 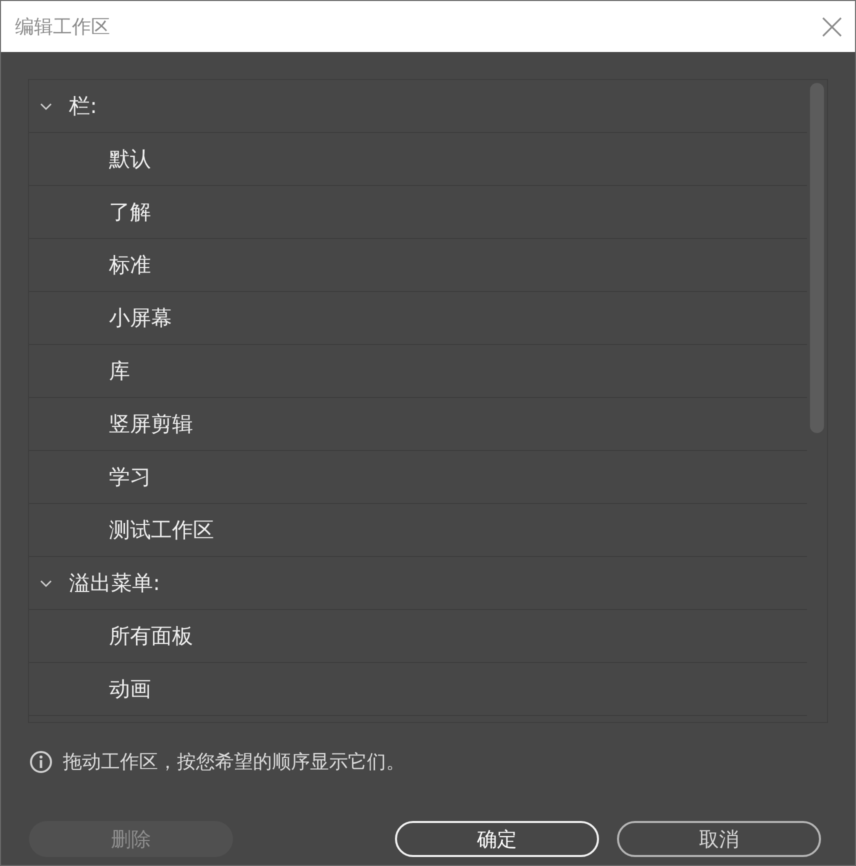 I want to click on workspace-item: 库, so click(x=119, y=371).